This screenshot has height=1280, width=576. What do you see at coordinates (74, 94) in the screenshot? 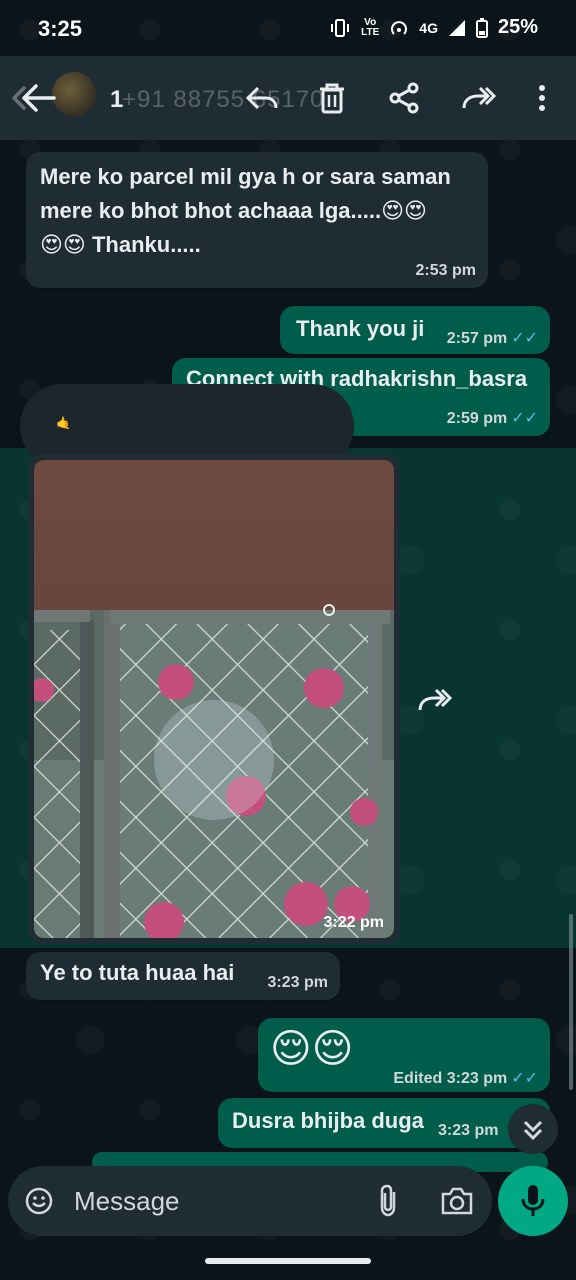
I see `contact-avatar` at bounding box center [74, 94].